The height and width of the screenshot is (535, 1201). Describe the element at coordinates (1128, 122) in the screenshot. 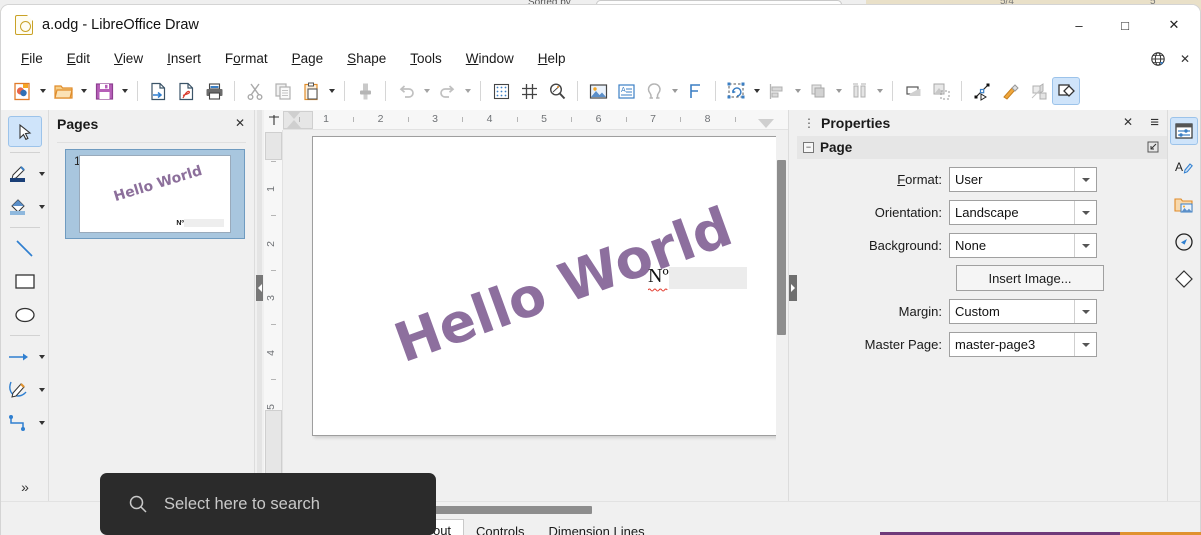

I see `sidebar-close-icon: ✕` at that location.